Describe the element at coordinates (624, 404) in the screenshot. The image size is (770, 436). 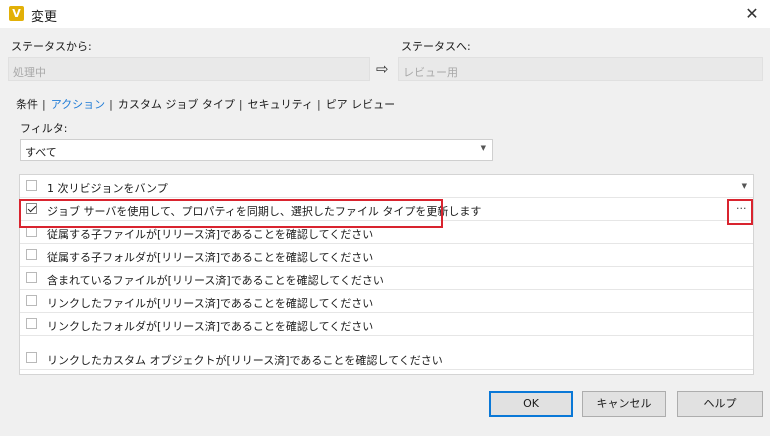
I see `cancel-button: キャンセル` at that location.